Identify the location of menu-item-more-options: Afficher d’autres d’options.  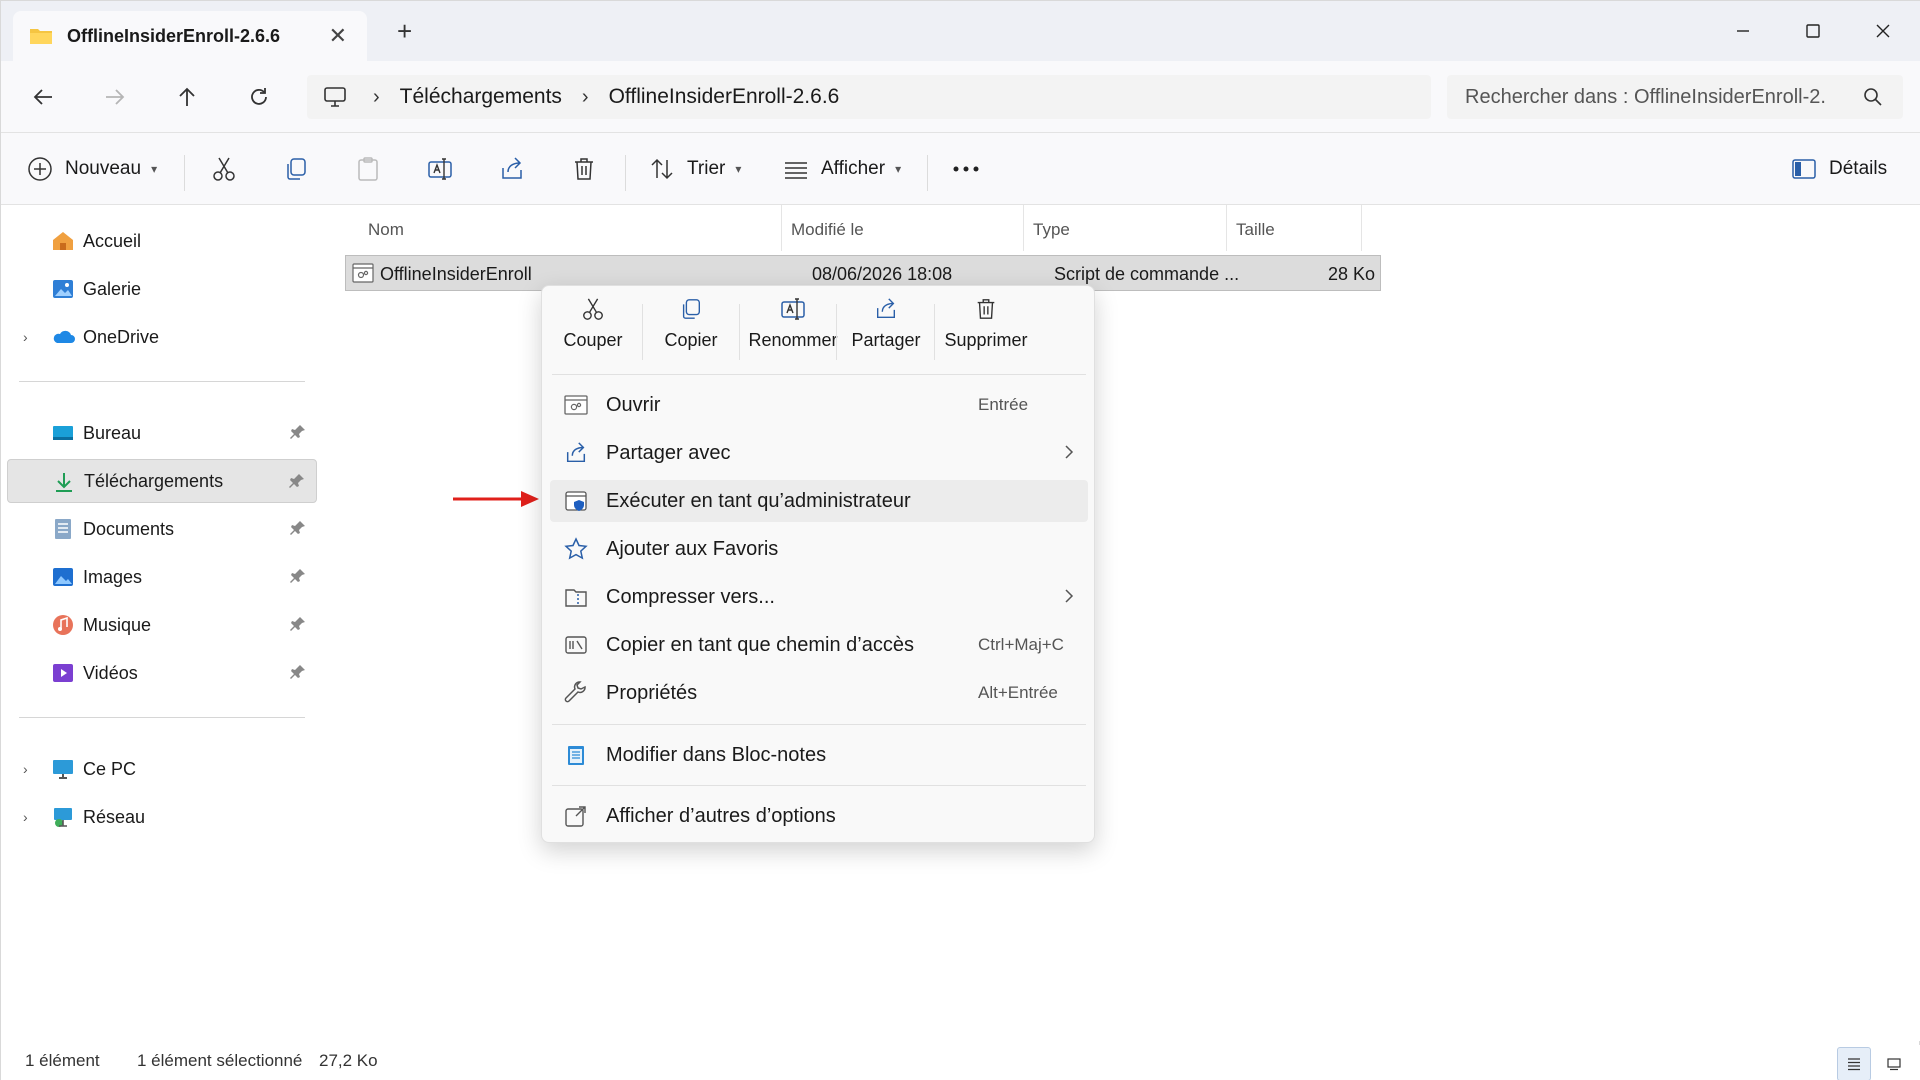
(819, 816).